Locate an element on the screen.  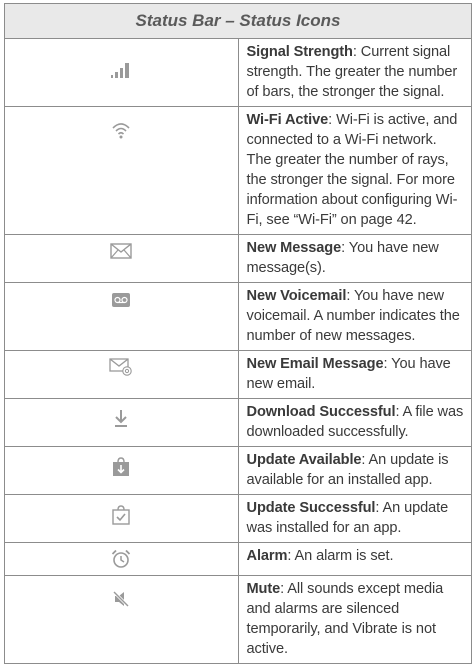
term: Wi-Fi Active is located at coordinates (287, 120).